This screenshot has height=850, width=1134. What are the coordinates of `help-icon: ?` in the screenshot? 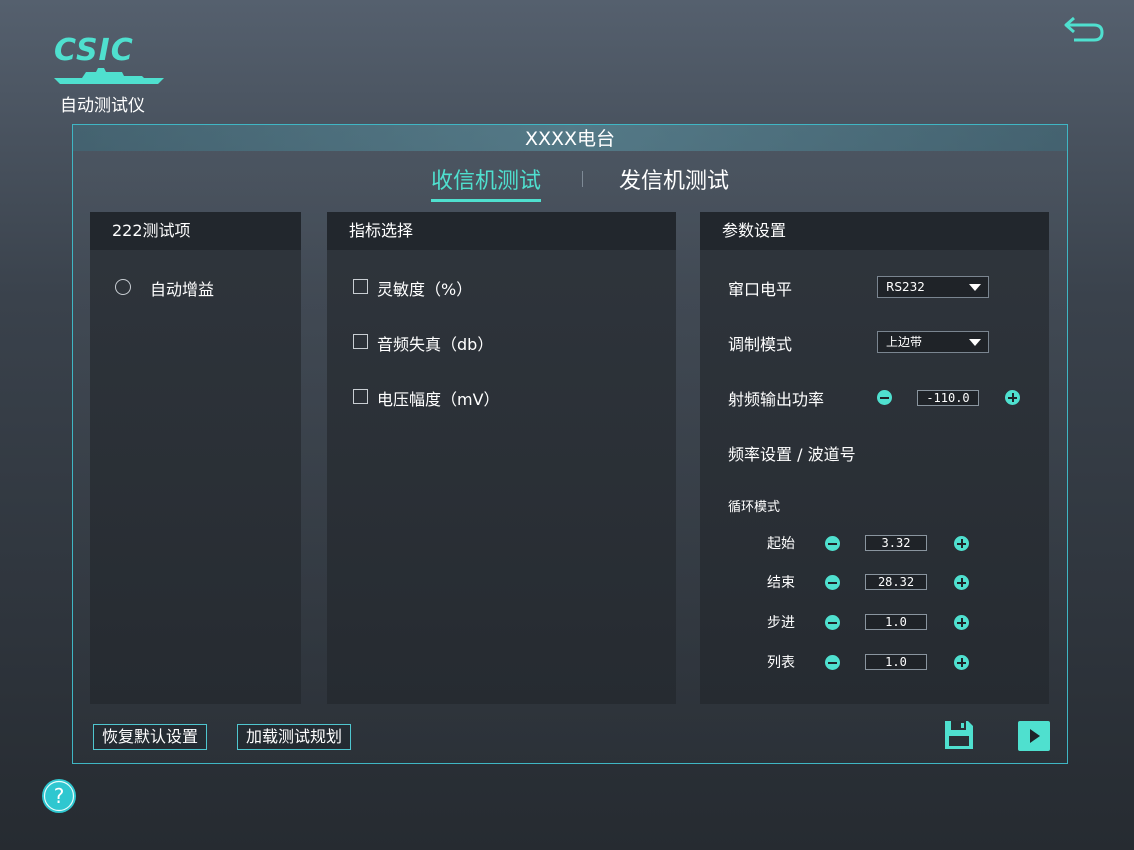 It's located at (59, 796).